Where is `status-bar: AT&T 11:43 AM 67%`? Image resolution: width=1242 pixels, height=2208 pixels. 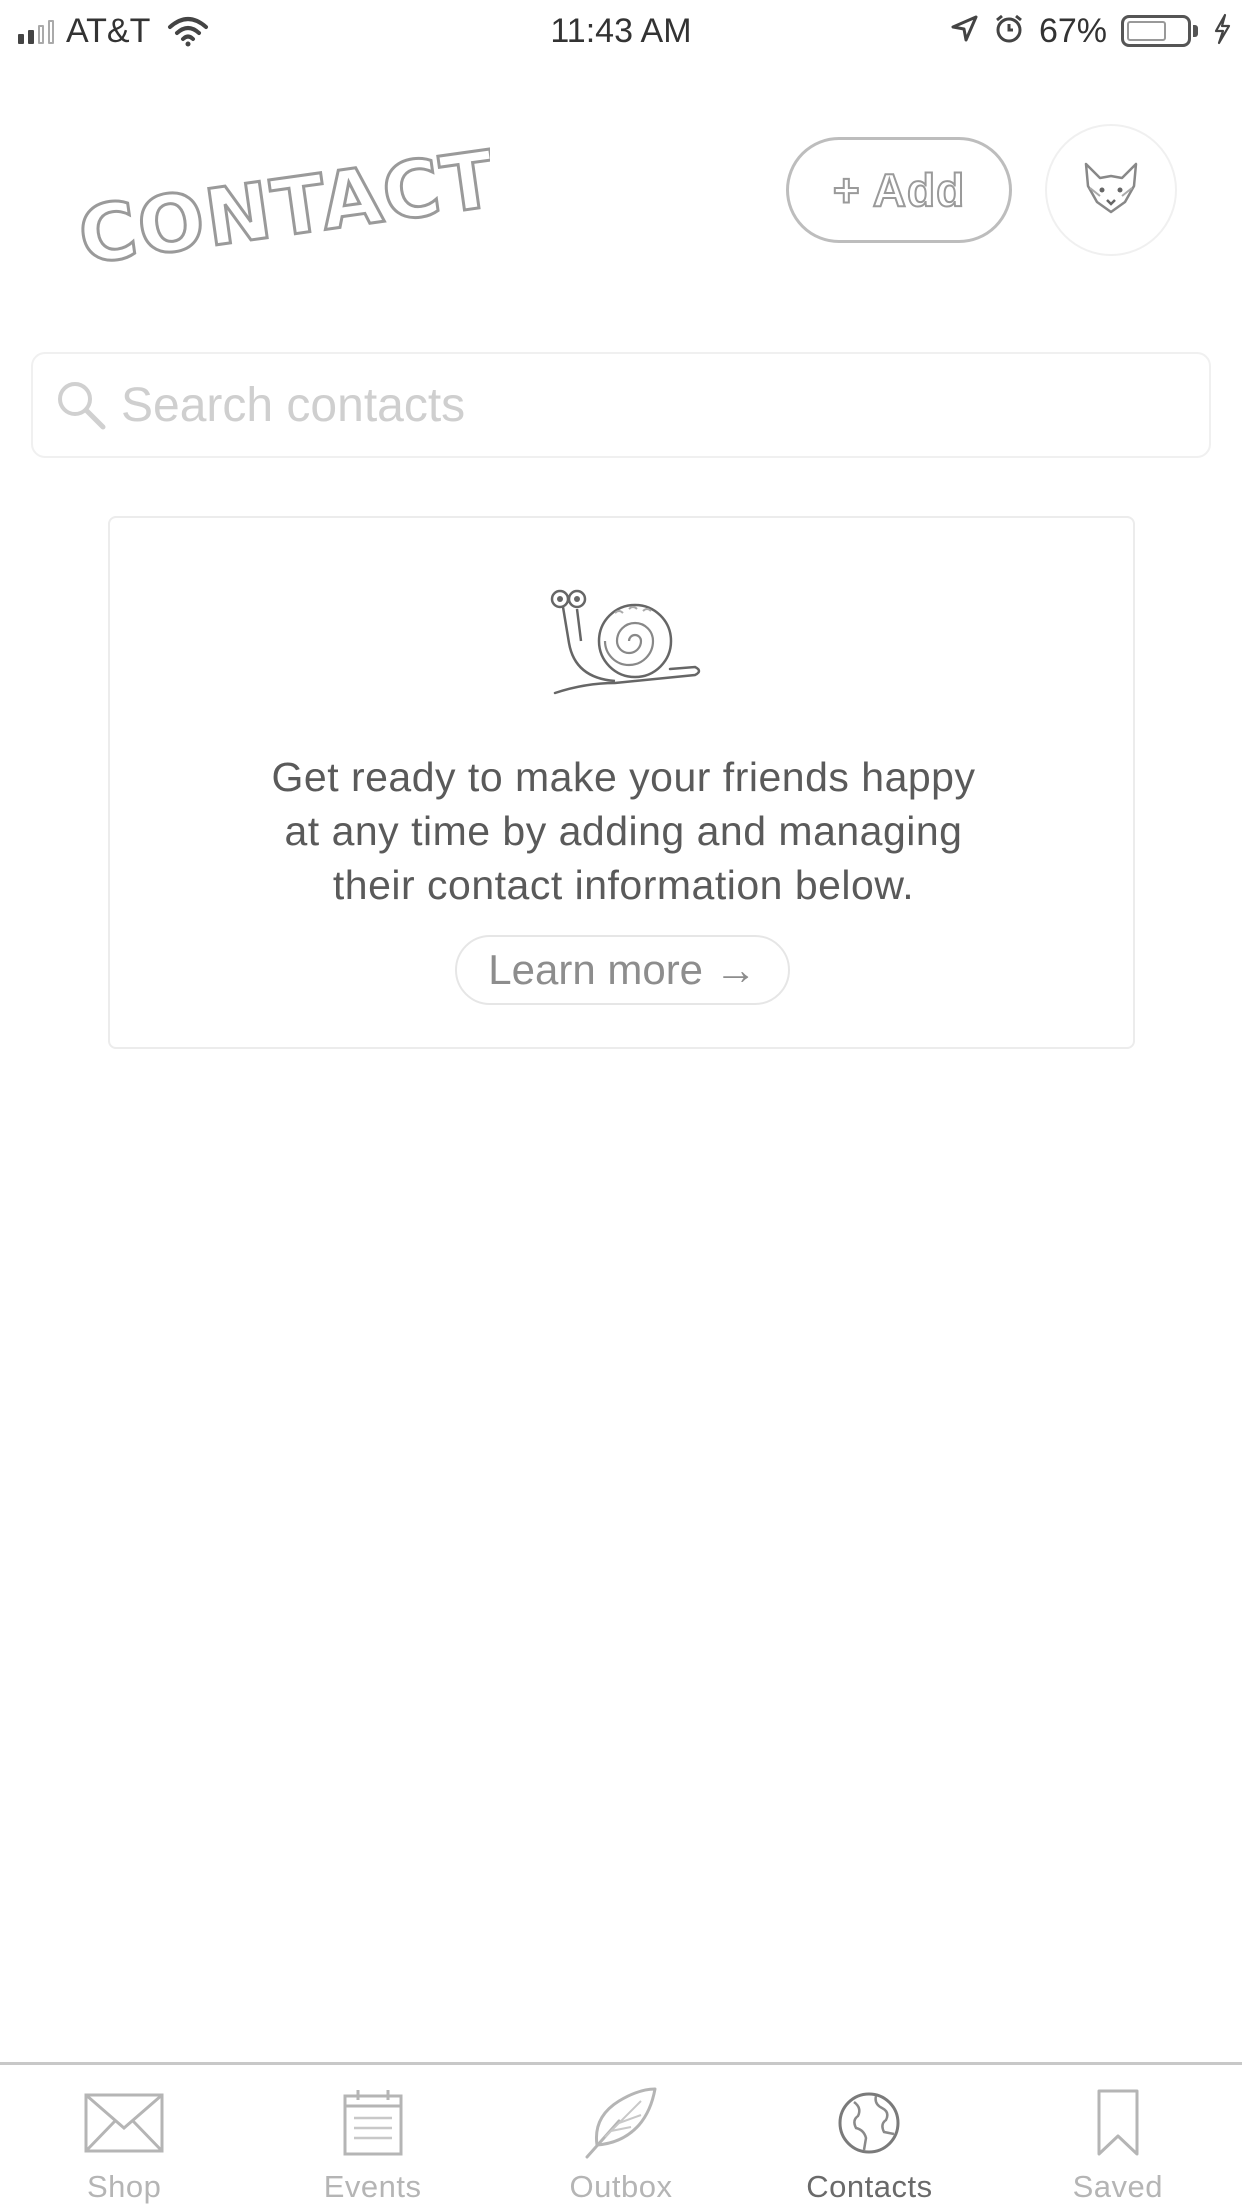 status-bar: AT&T 11:43 AM 67% is located at coordinates (621, 31).